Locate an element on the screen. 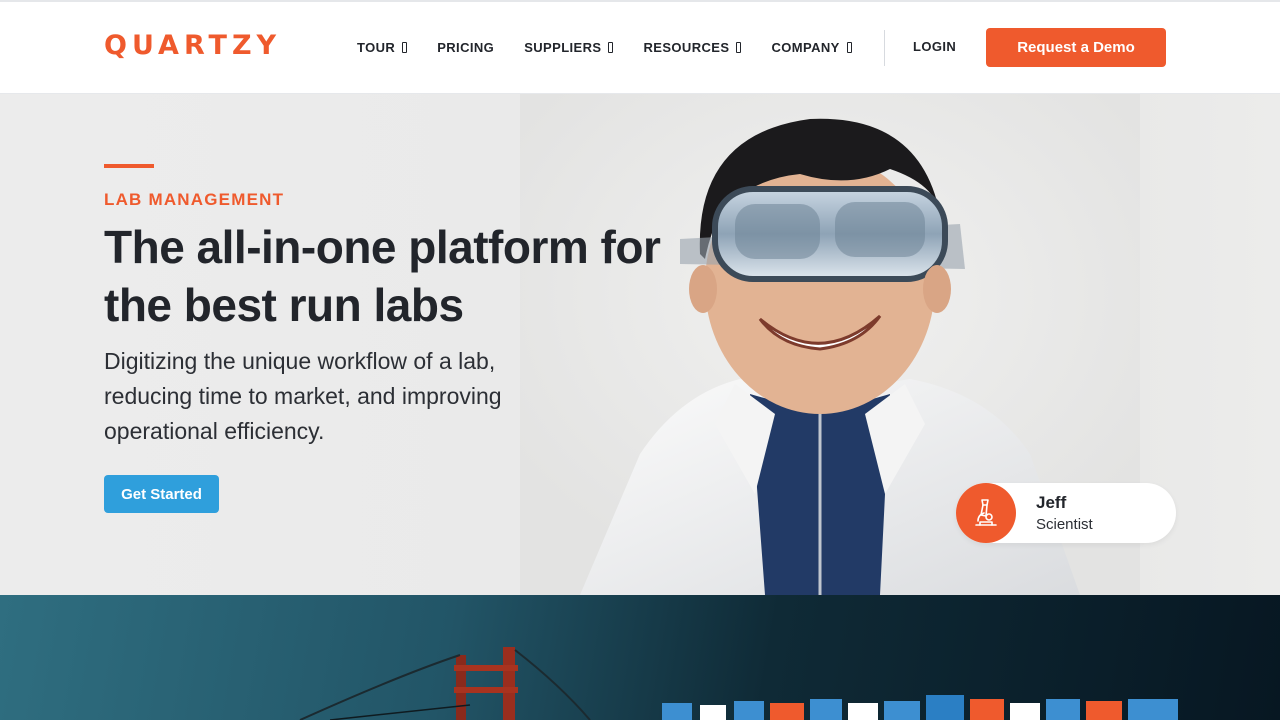 The height and width of the screenshot is (720, 1280). nav-suppliers: SUPPLIERS is located at coordinates (569, 47).